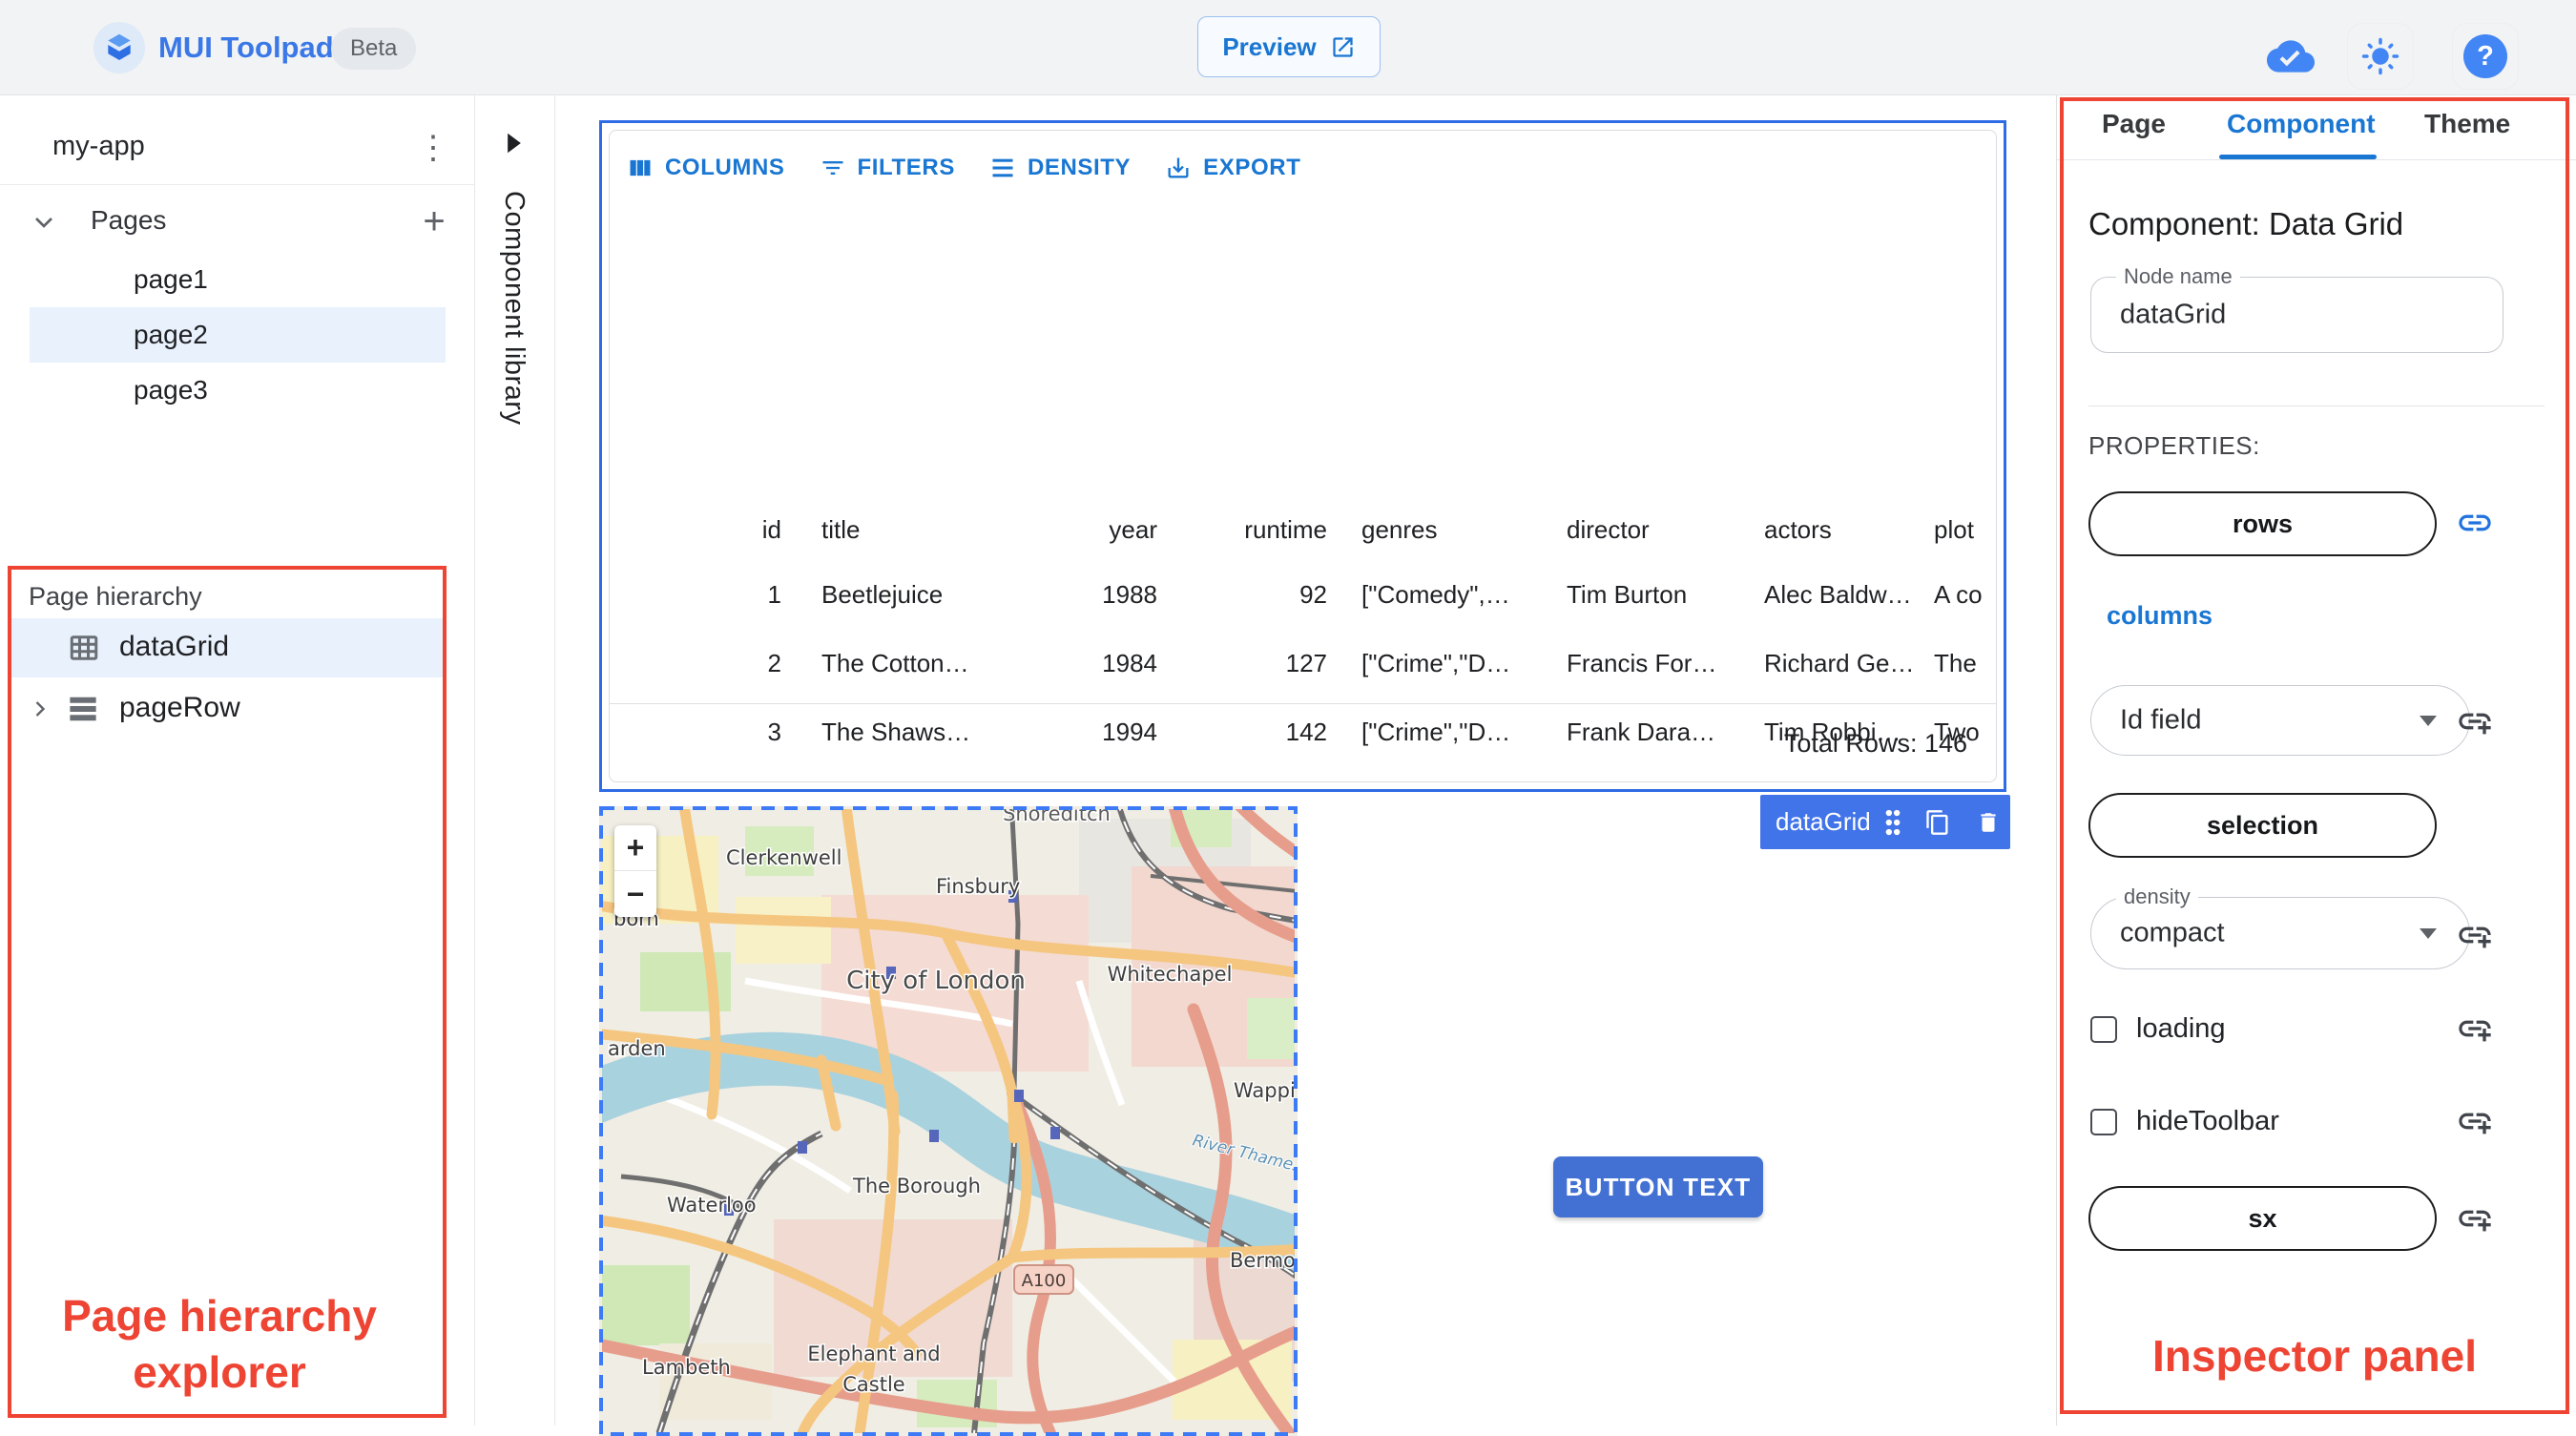 The image size is (2576, 1436). What do you see at coordinates (978, 886) in the screenshot?
I see `map-label: Finsbury` at bounding box center [978, 886].